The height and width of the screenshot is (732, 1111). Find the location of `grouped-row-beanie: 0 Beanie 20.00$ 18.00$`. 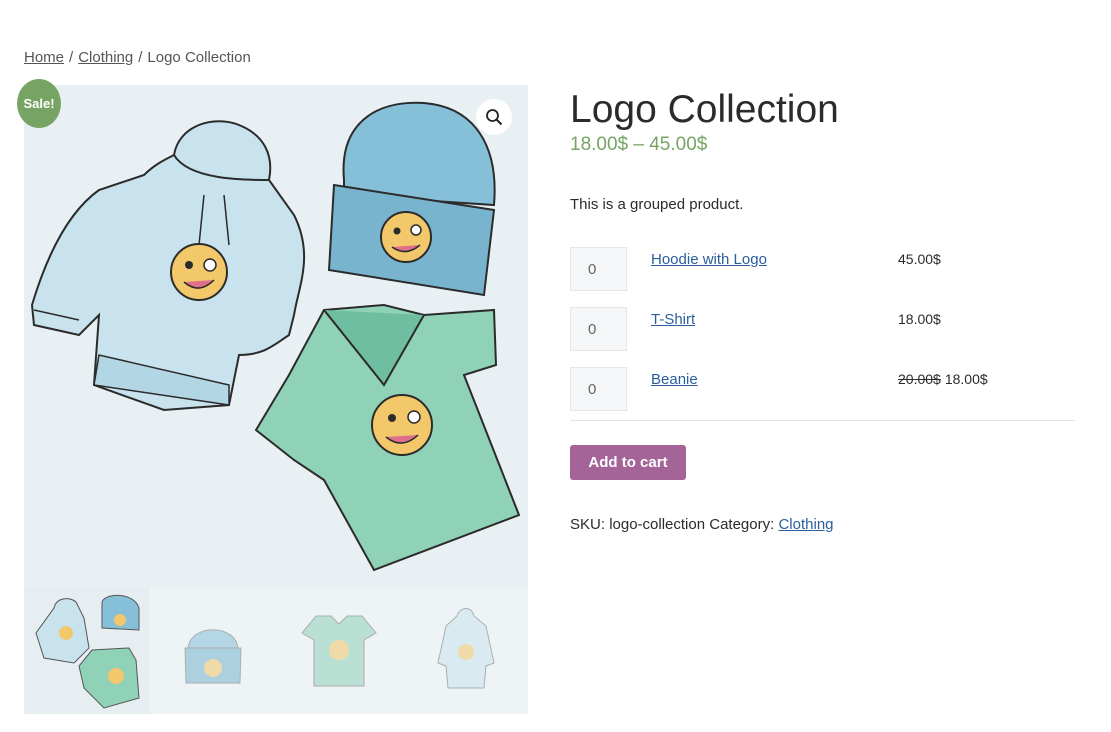

grouped-row-beanie: 0 Beanie 20.00$ 18.00$ is located at coordinates (822, 396).